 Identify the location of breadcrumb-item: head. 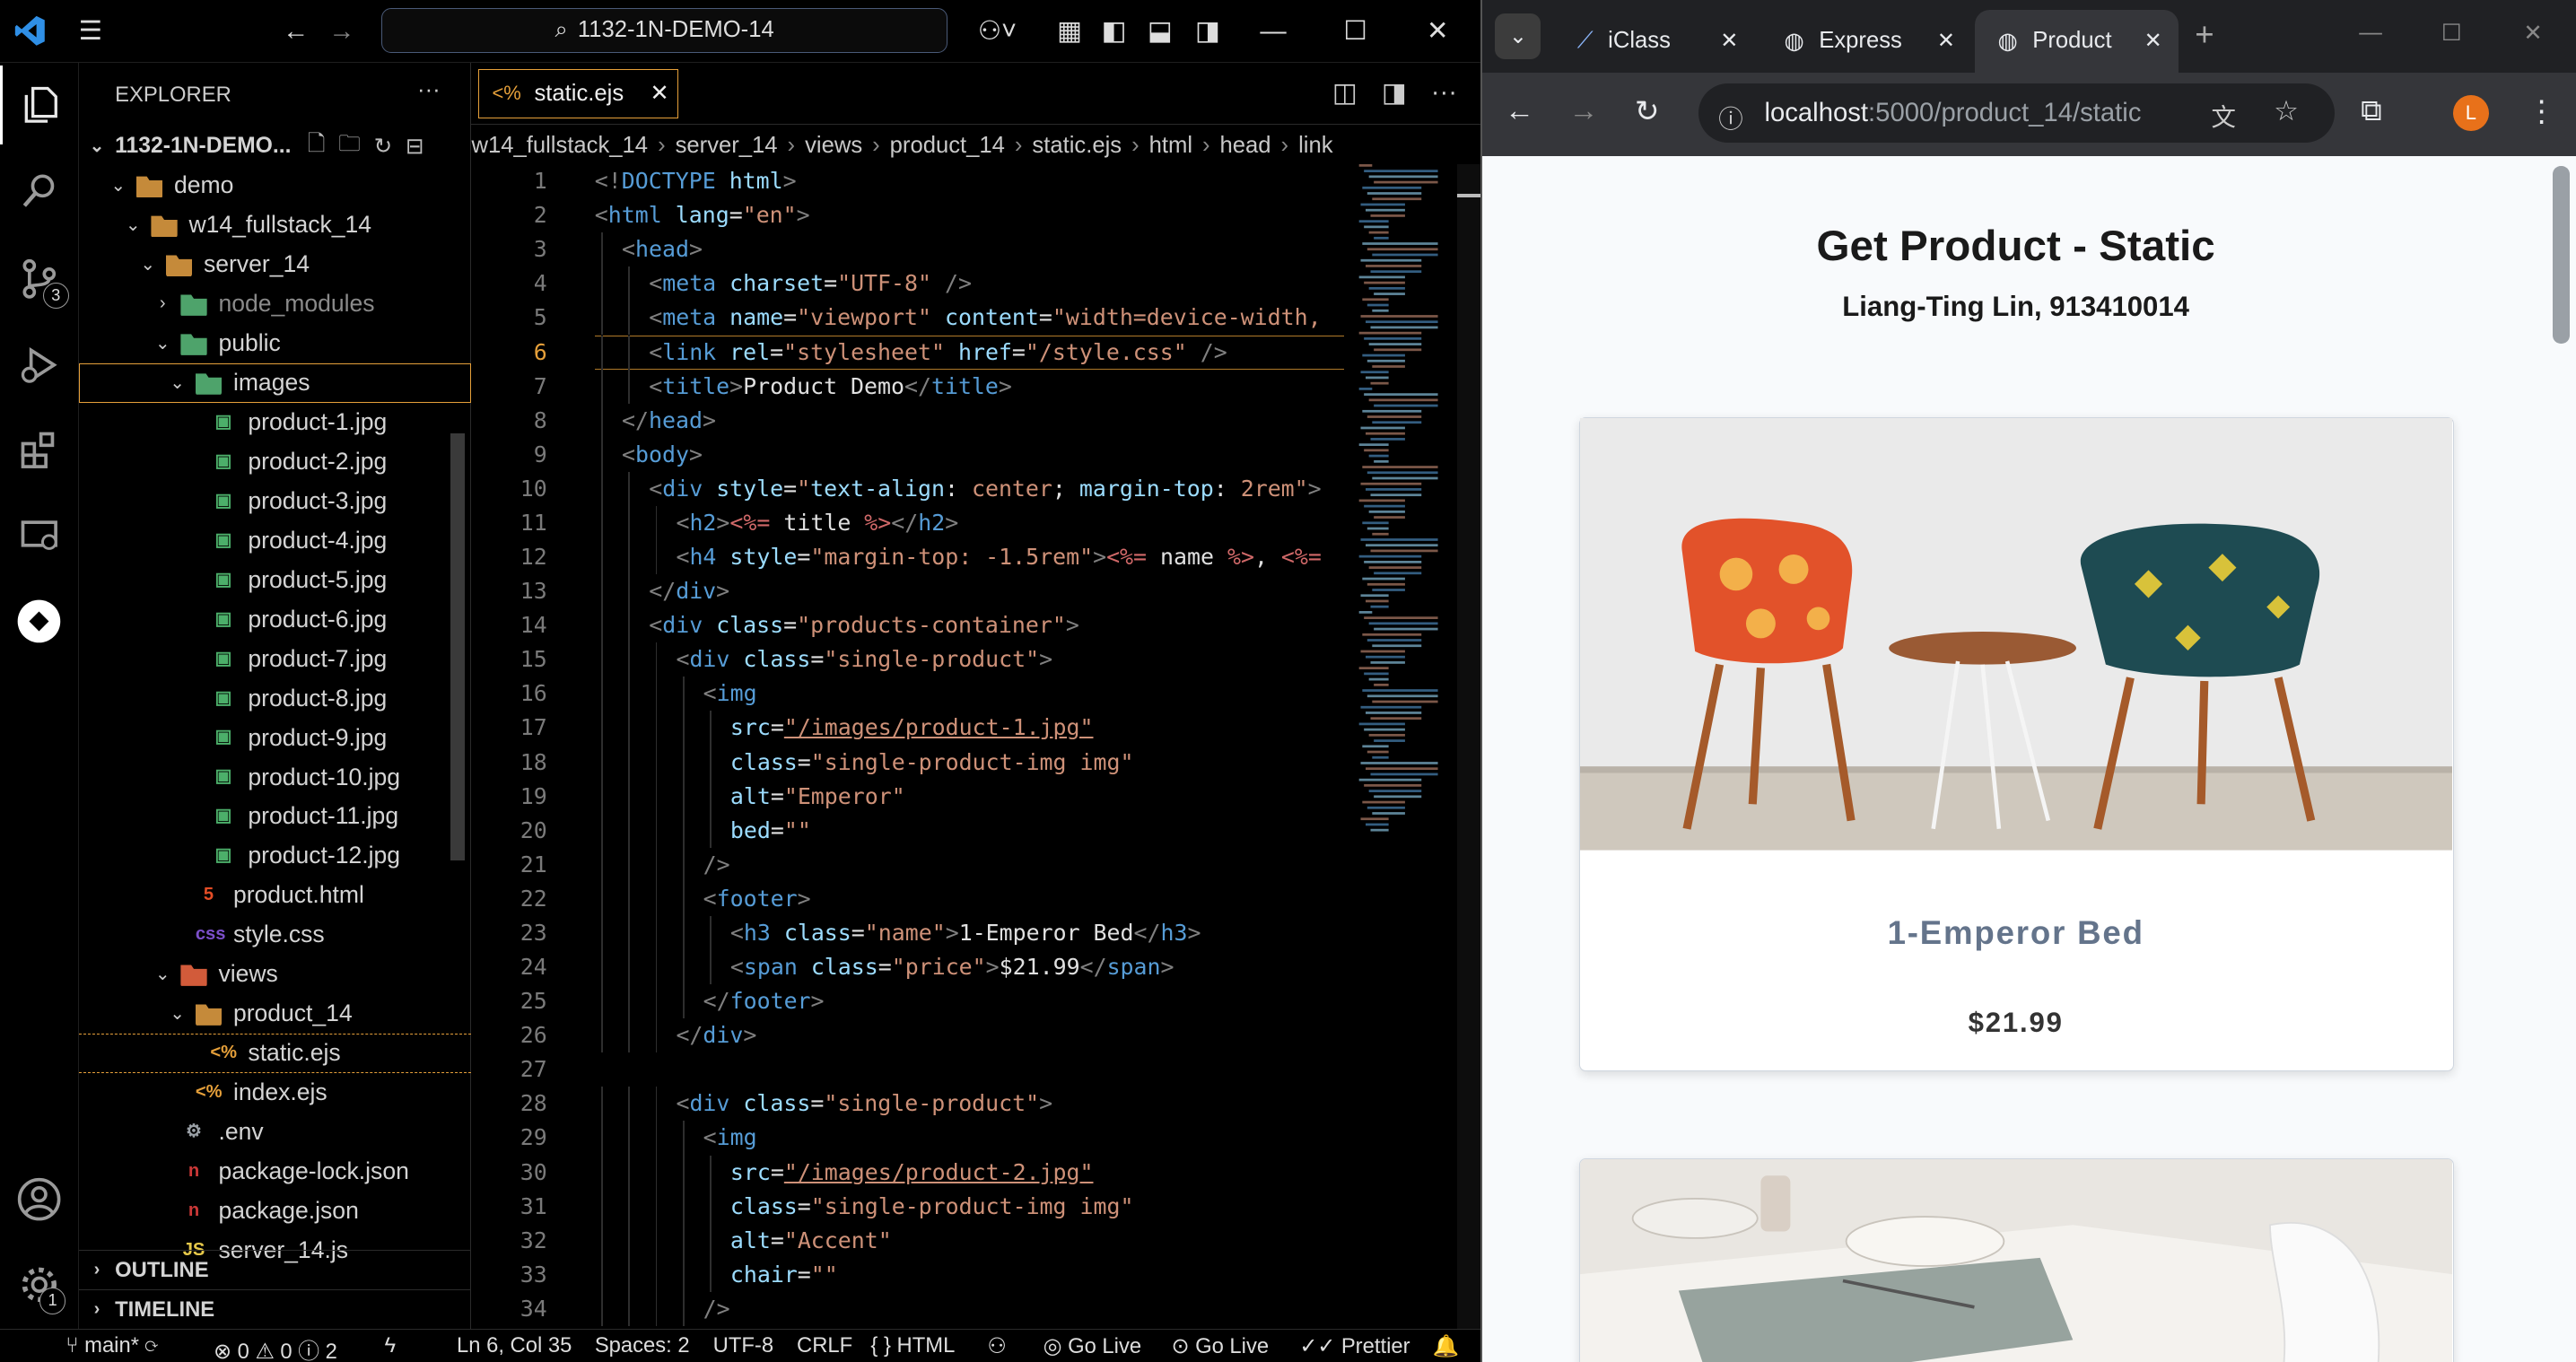
(1245, 146).